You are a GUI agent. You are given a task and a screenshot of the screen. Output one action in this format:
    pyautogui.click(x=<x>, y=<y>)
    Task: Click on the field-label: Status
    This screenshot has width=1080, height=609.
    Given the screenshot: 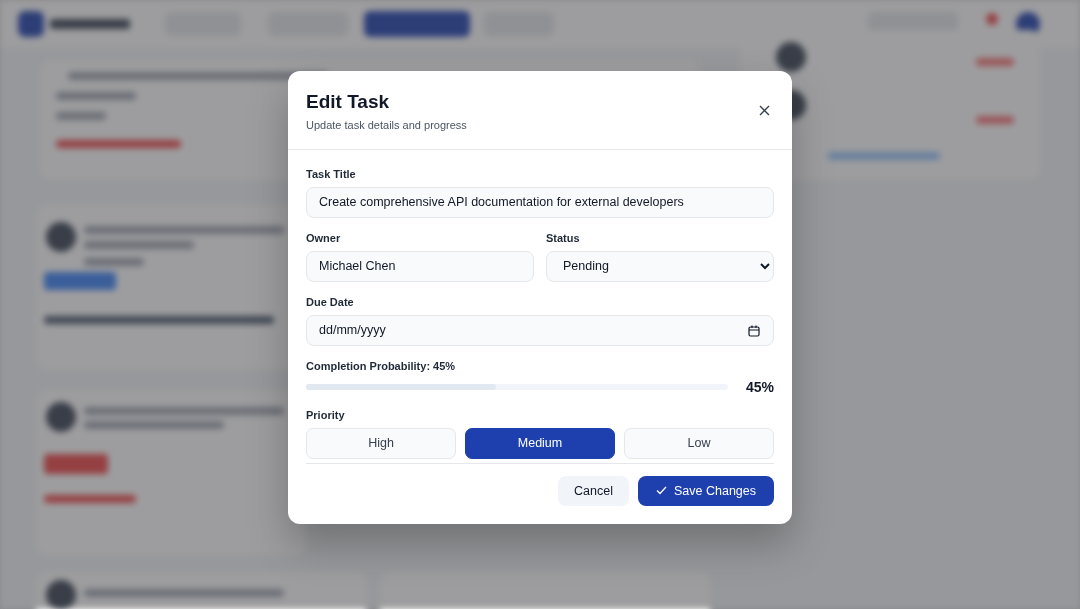 What is the action you would take?
    pyautogui.click(x=563, y=237)
    